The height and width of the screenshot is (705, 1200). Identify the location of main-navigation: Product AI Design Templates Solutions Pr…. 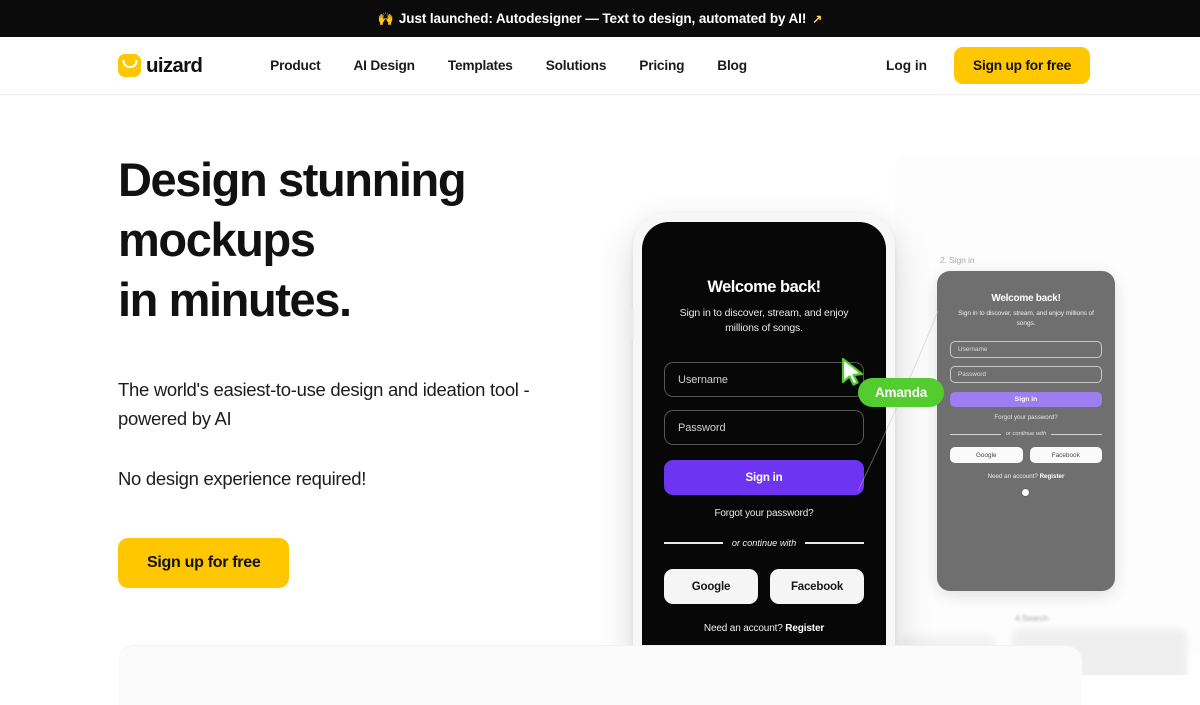
(508, 65).